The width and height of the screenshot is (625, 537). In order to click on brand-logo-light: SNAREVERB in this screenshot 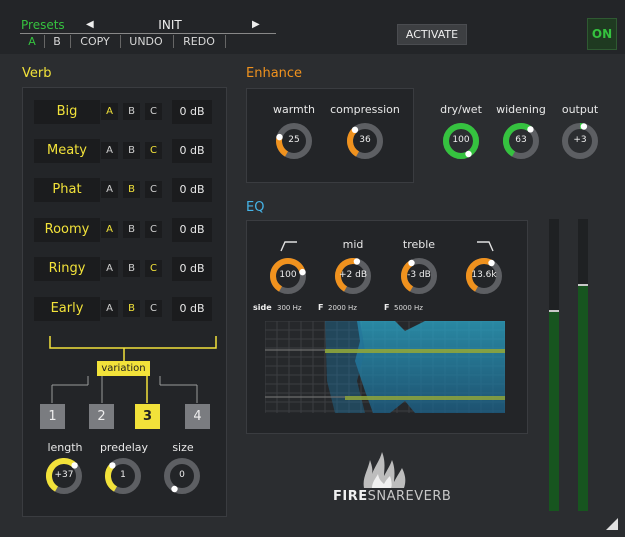, I will do `click(409, 496)`.